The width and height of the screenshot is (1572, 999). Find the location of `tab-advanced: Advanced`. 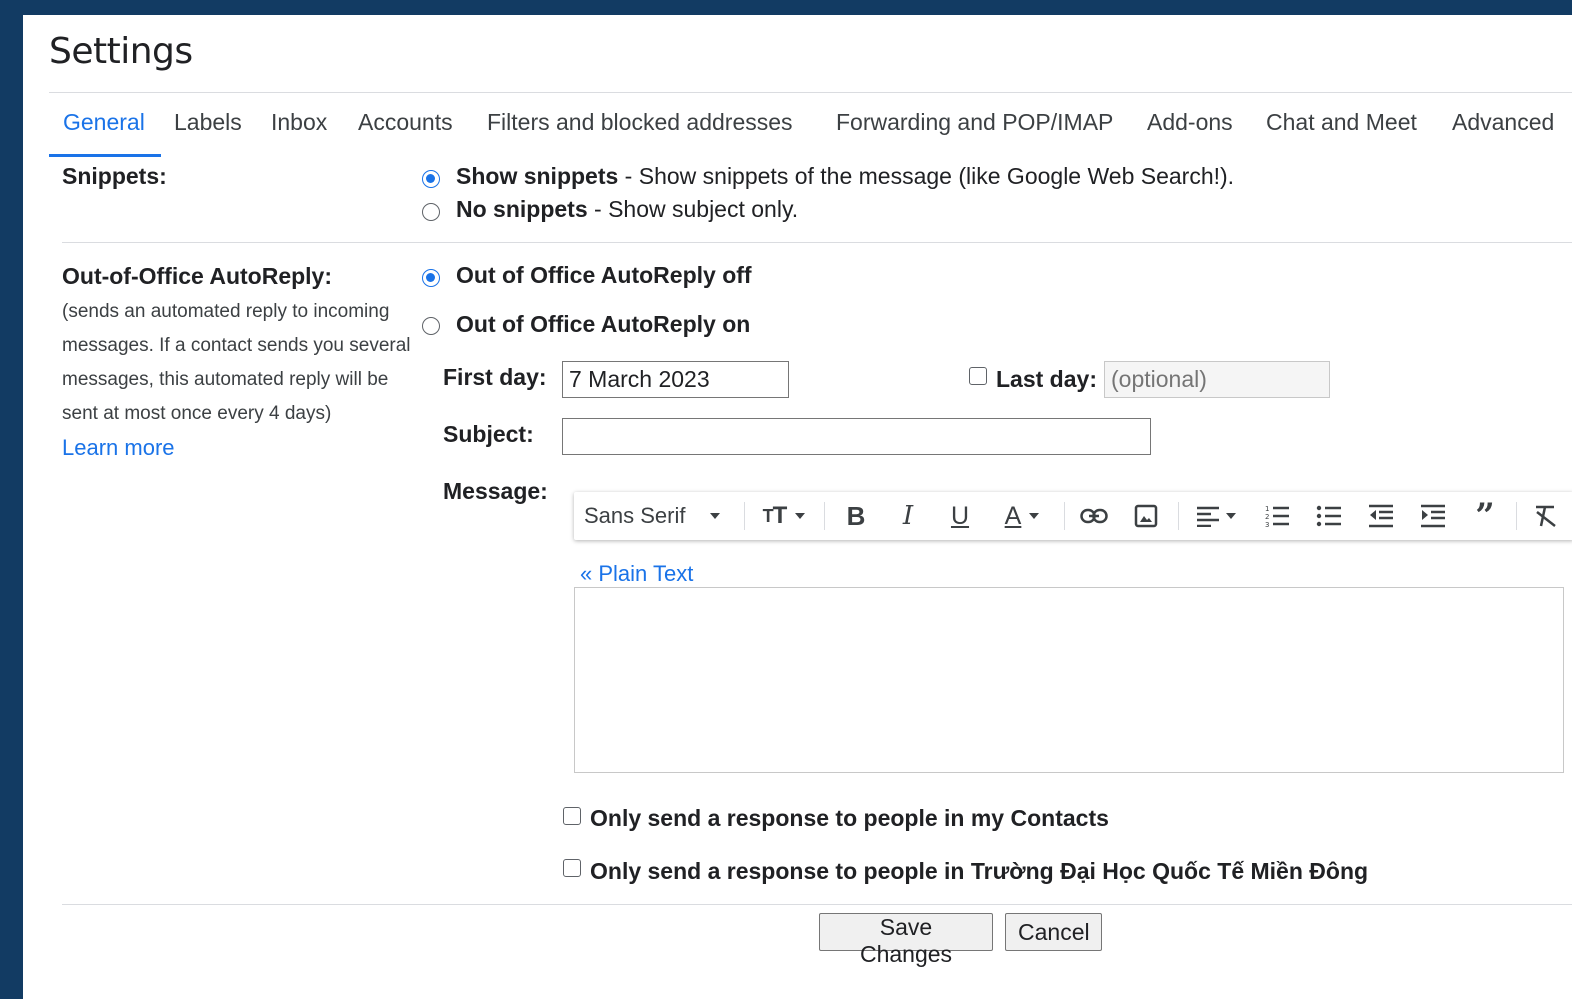

tab-advanced: Advanced is located at coordinates (1503, 122).